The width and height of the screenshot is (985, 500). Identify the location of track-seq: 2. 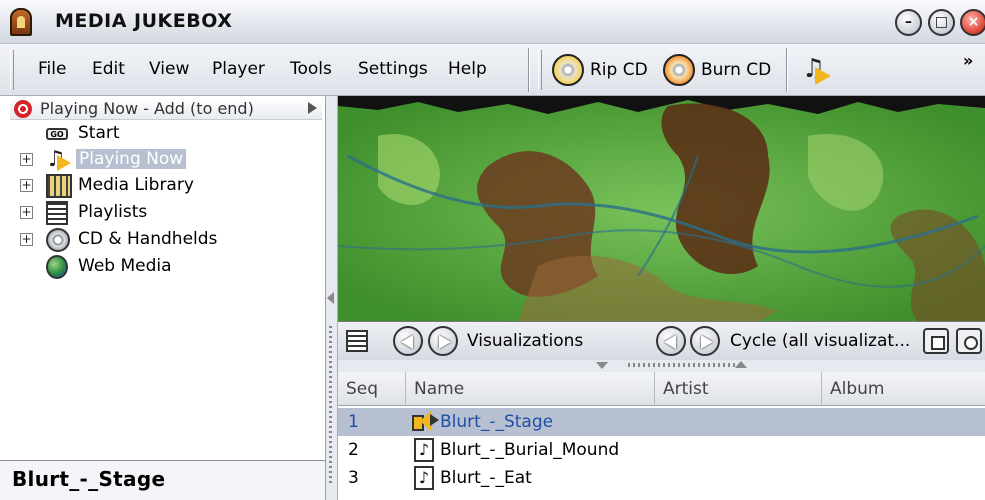
(353, 450).